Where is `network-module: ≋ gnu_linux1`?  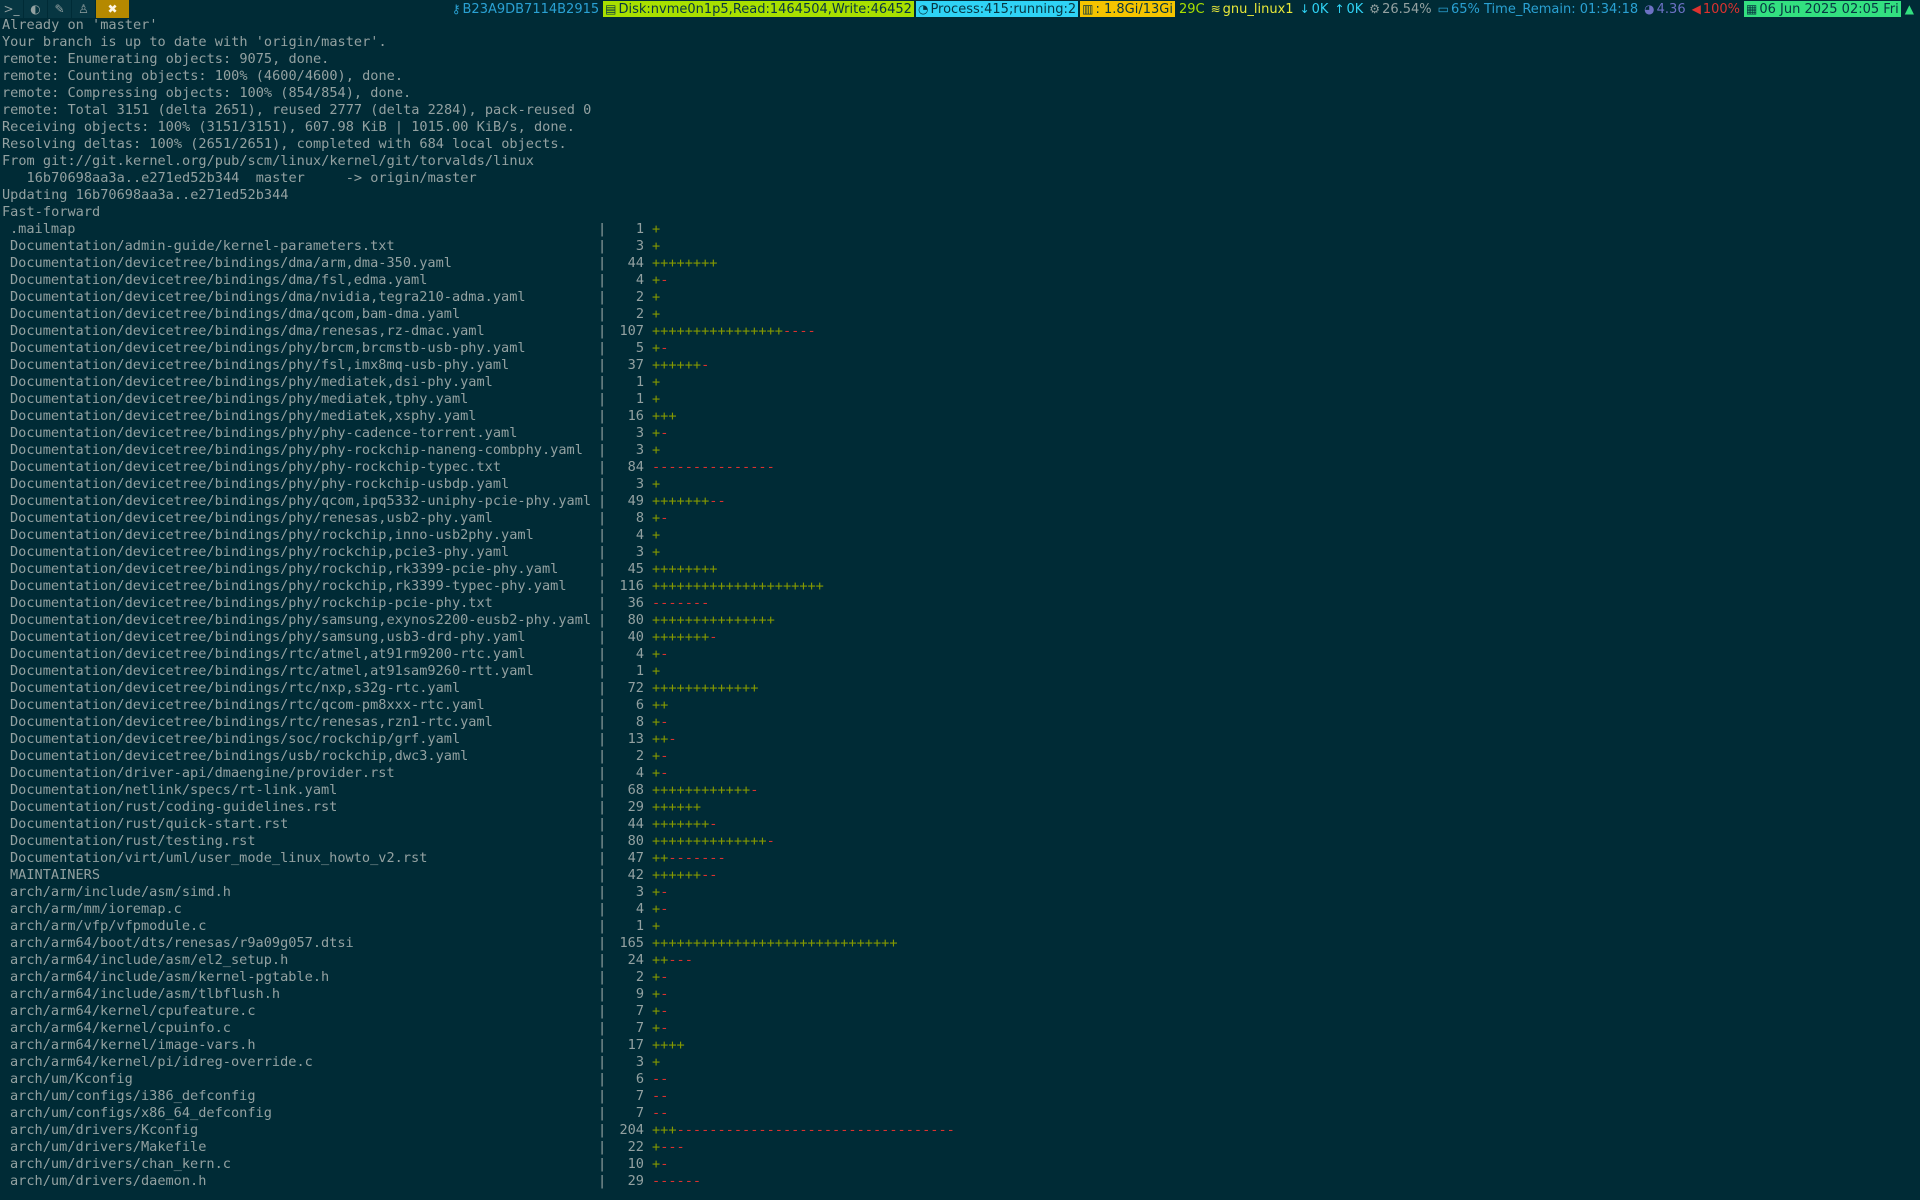
network-module: ≋ gnu_linux1 is located at coordinates (1252, 9).